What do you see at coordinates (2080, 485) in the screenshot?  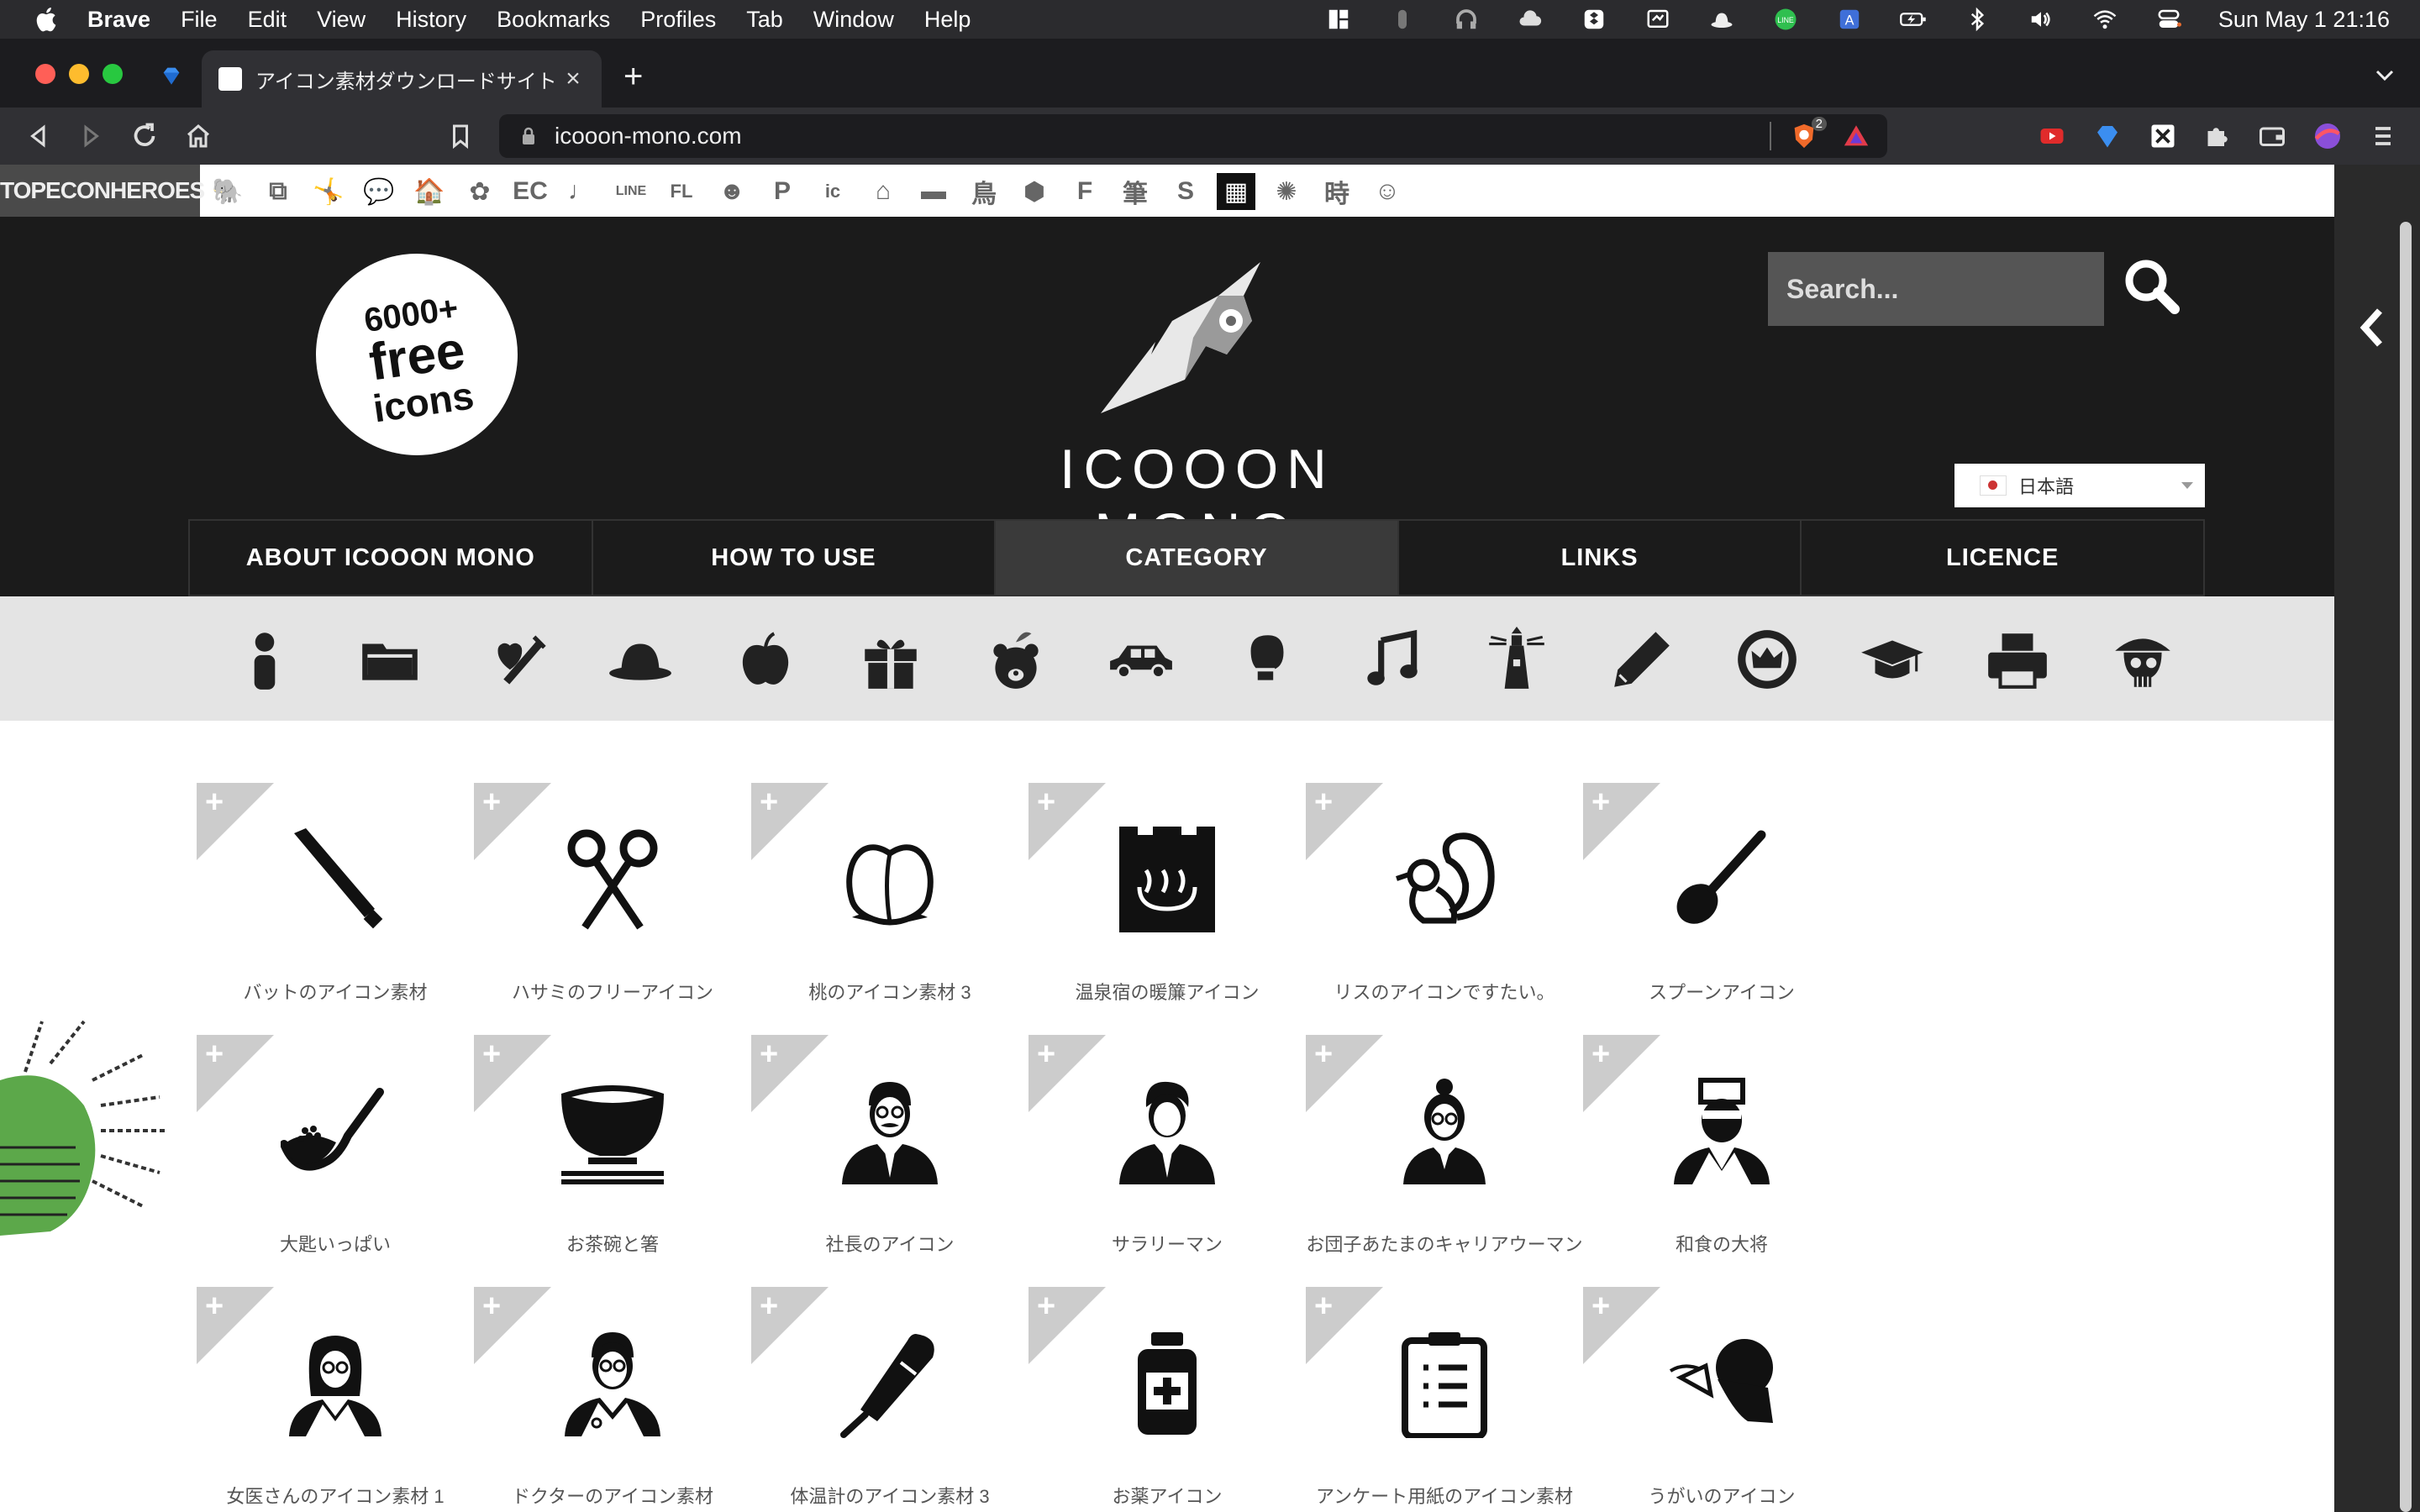 I see `language-select: 日本語` at bounding box center [2080, 485].